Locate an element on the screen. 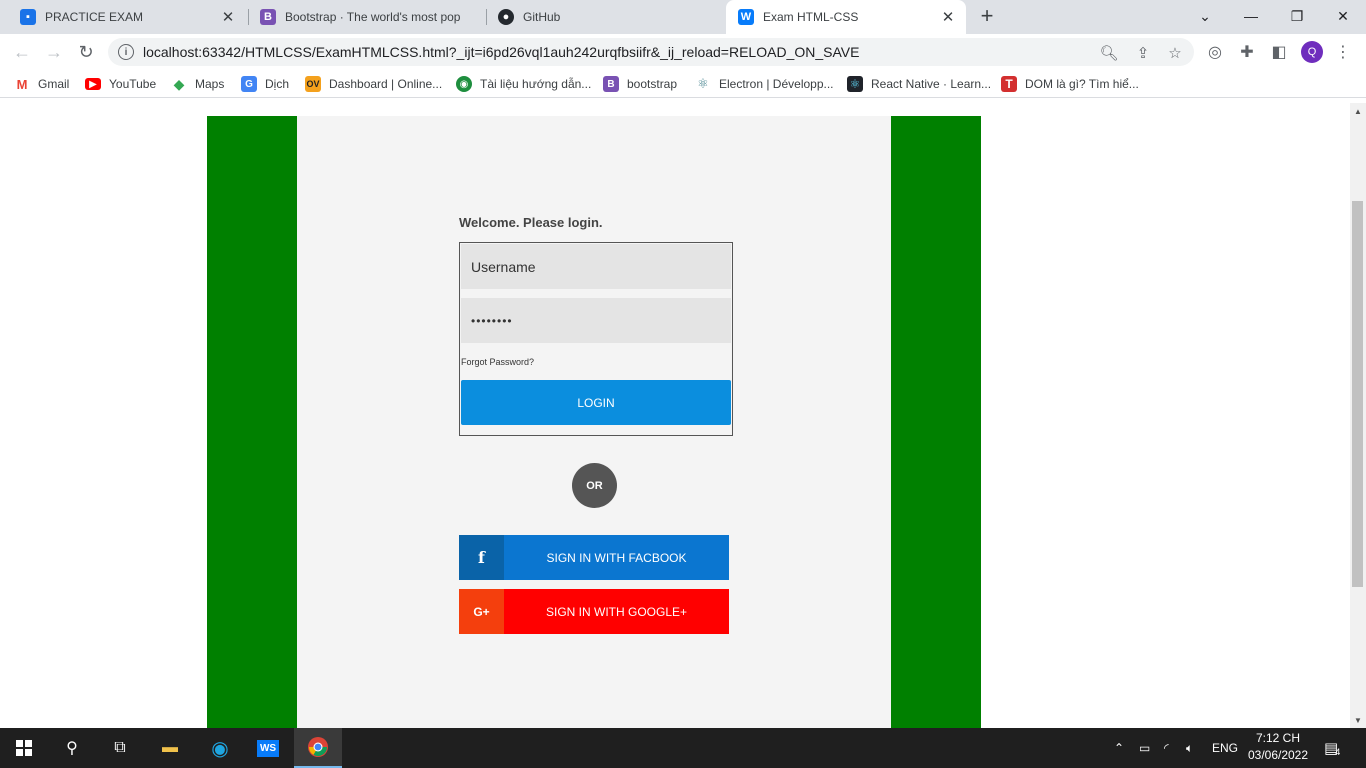  site-info-icon: i is located at coordinates (126, 52).